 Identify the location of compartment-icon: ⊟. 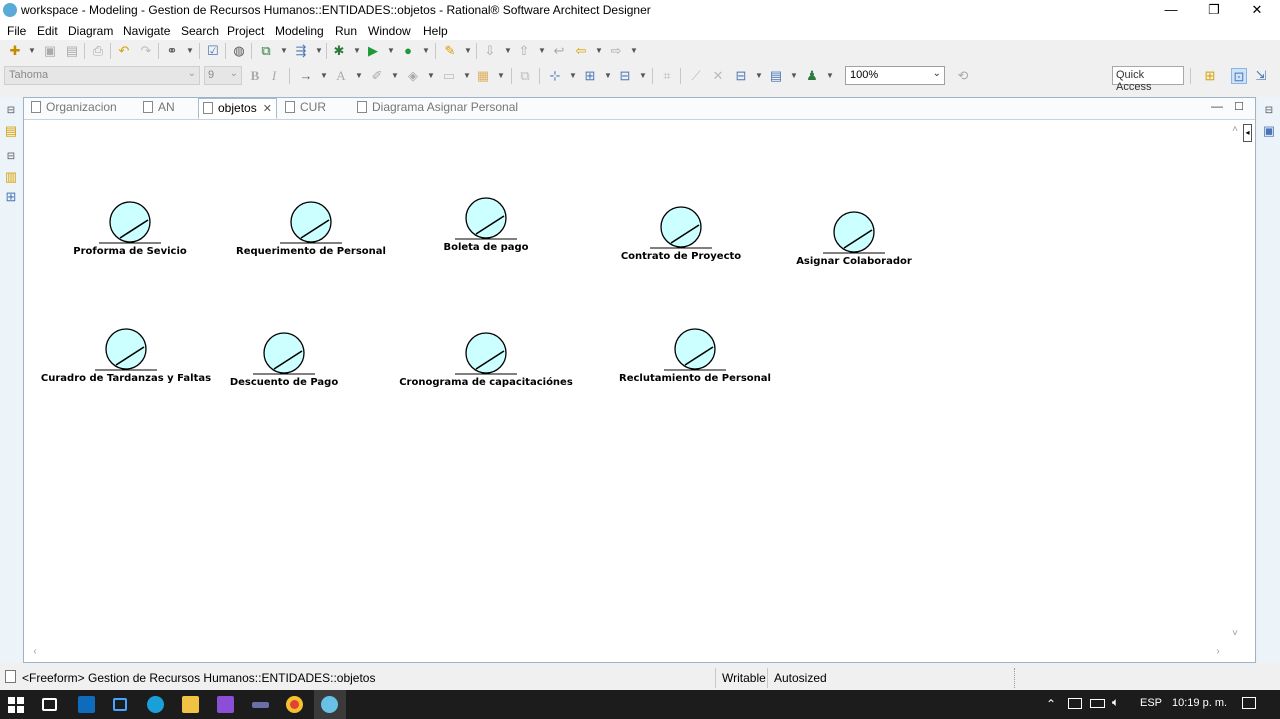
(741, 76).